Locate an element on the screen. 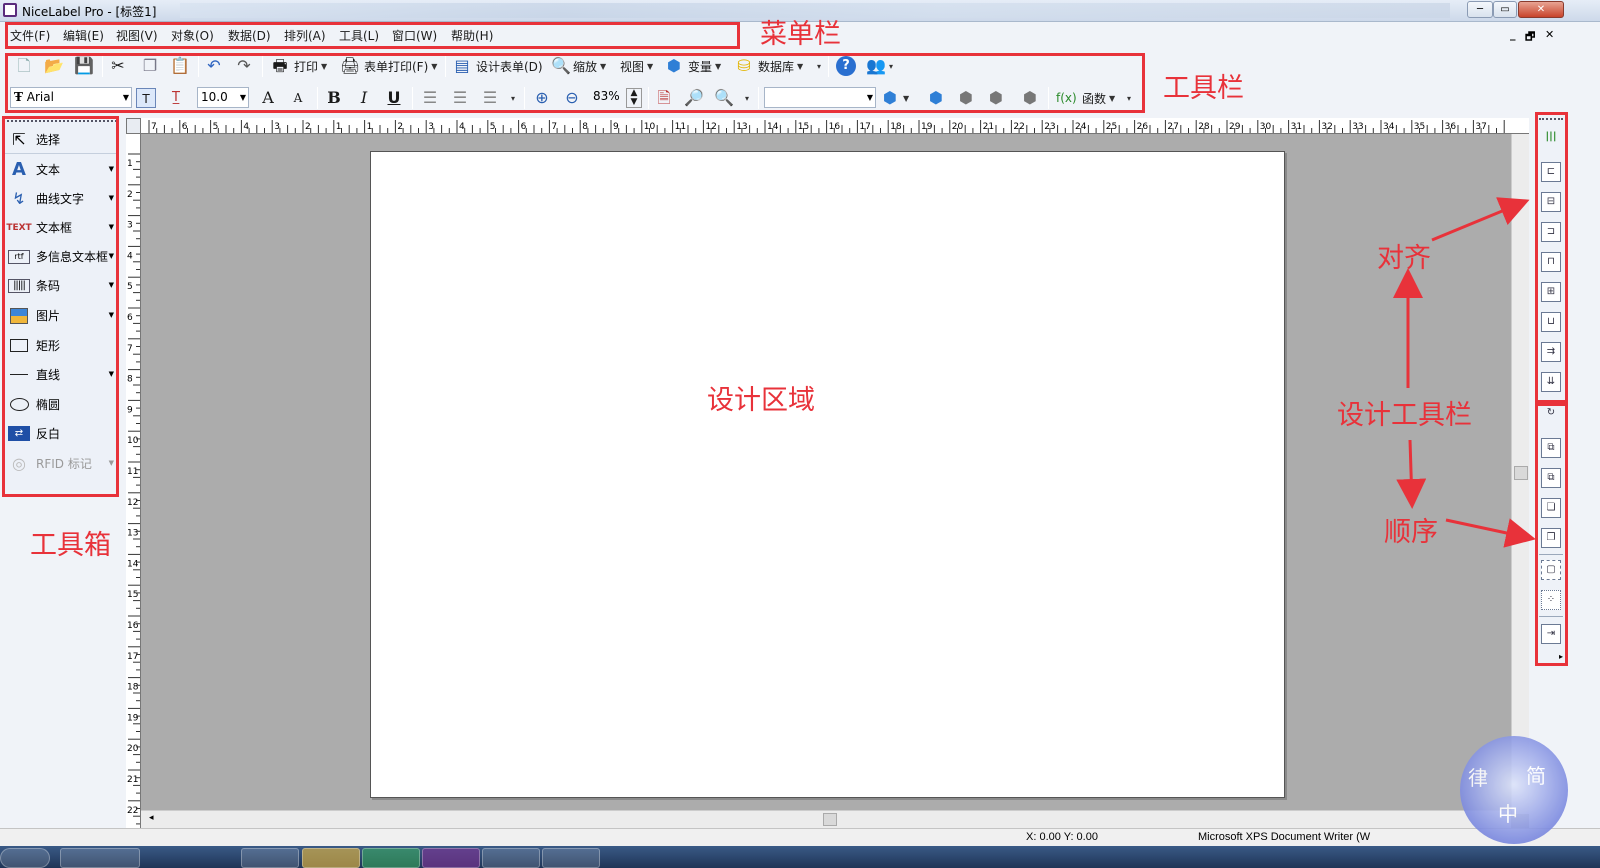 This screenshot has width=1600, height=868. ruler-label: 16 is located at coordinates (133, 626).